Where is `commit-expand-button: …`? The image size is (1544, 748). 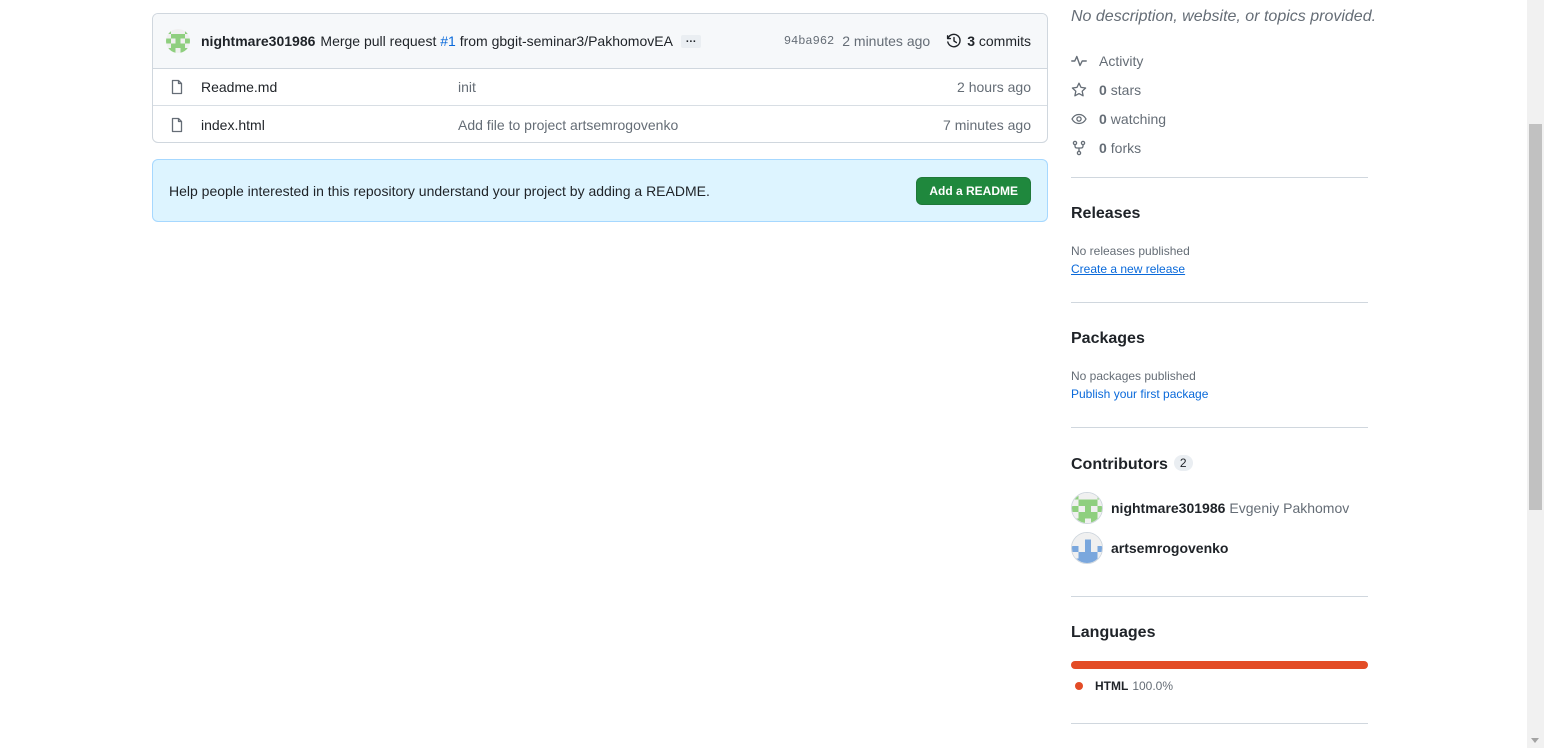 commit-expand-button: … is located at coordinates (690, 40).